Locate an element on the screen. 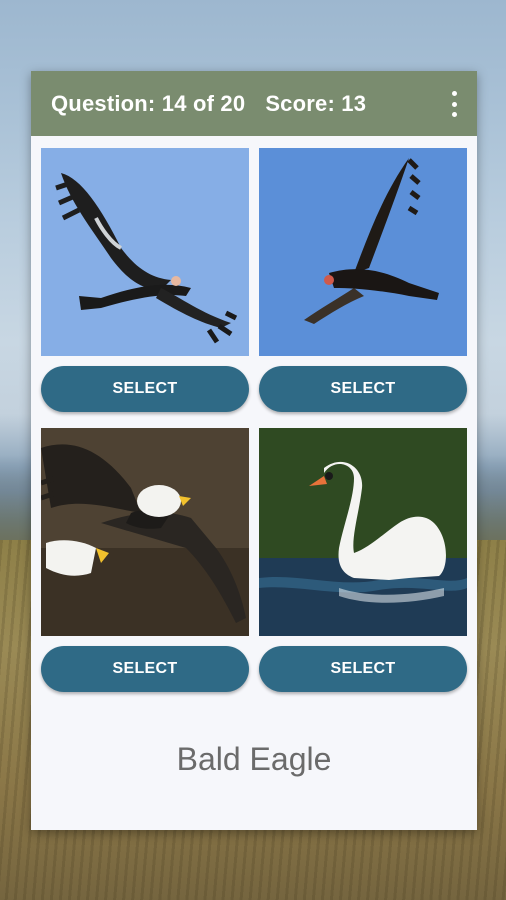 This screenshot has height=900, width=506. select-button-3: SELECT is located at coordinates (145, 669).